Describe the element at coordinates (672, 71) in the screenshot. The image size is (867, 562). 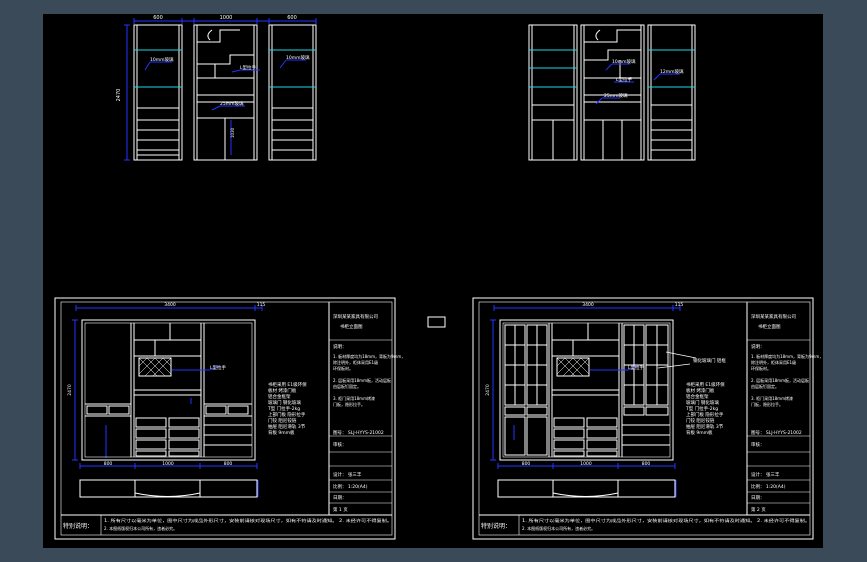
I see `note-label: 12mm玻璃` at that location.